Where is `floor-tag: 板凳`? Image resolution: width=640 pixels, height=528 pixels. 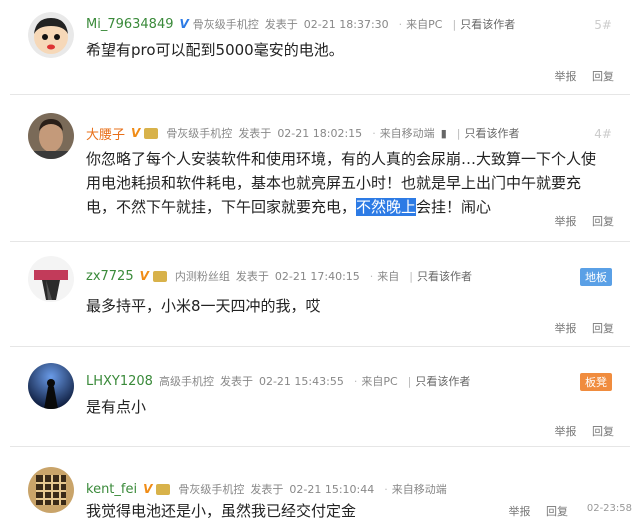
floor-tag: 板凳 is located at coordinates (596, 382).